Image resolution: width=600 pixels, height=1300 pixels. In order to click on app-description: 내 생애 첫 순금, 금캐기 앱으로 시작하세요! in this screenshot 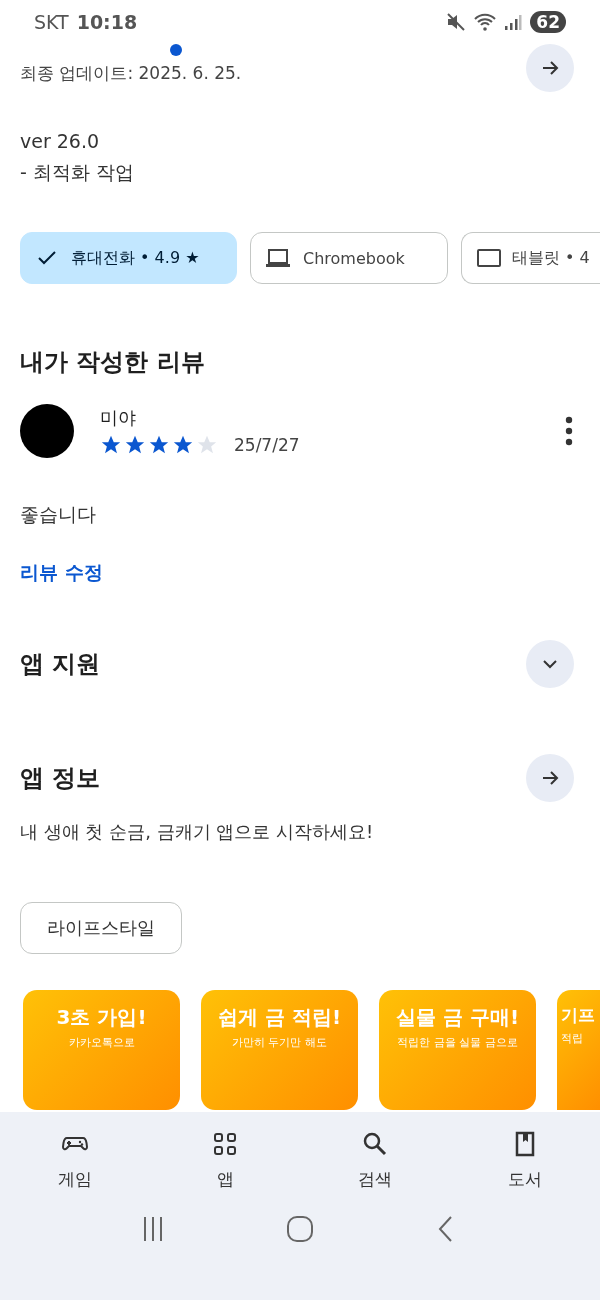, I will do `click(197, 832)`.